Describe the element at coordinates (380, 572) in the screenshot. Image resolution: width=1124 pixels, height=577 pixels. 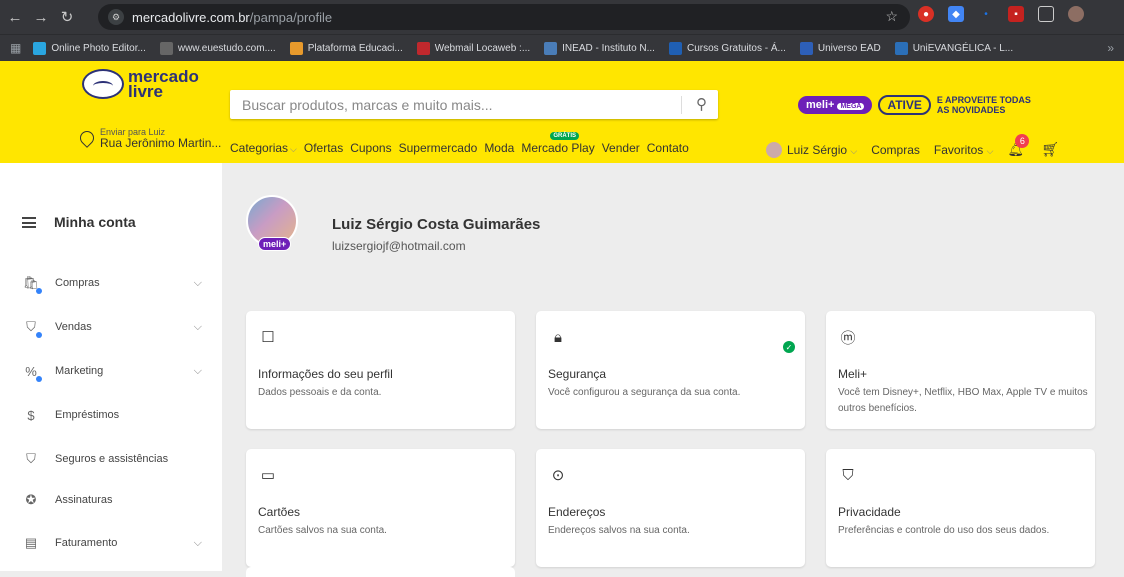
I see `card-partial` at that location.